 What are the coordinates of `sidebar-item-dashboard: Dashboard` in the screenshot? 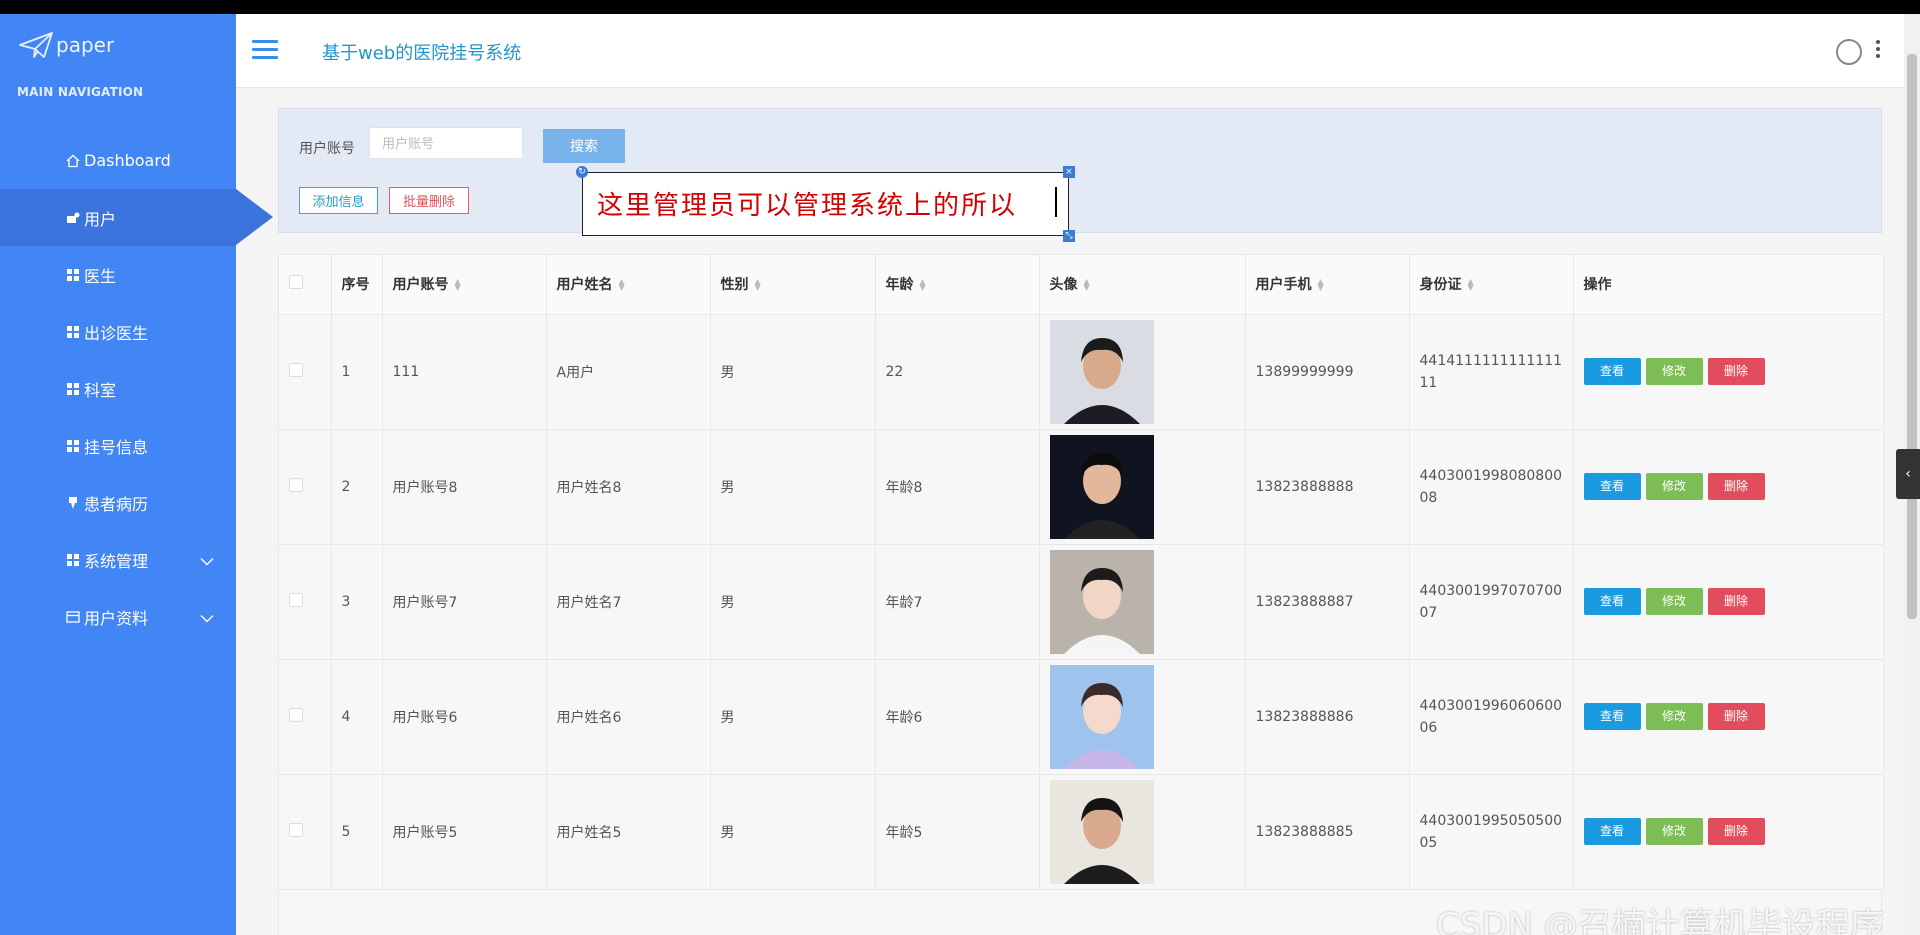 It's located at (118, 160).